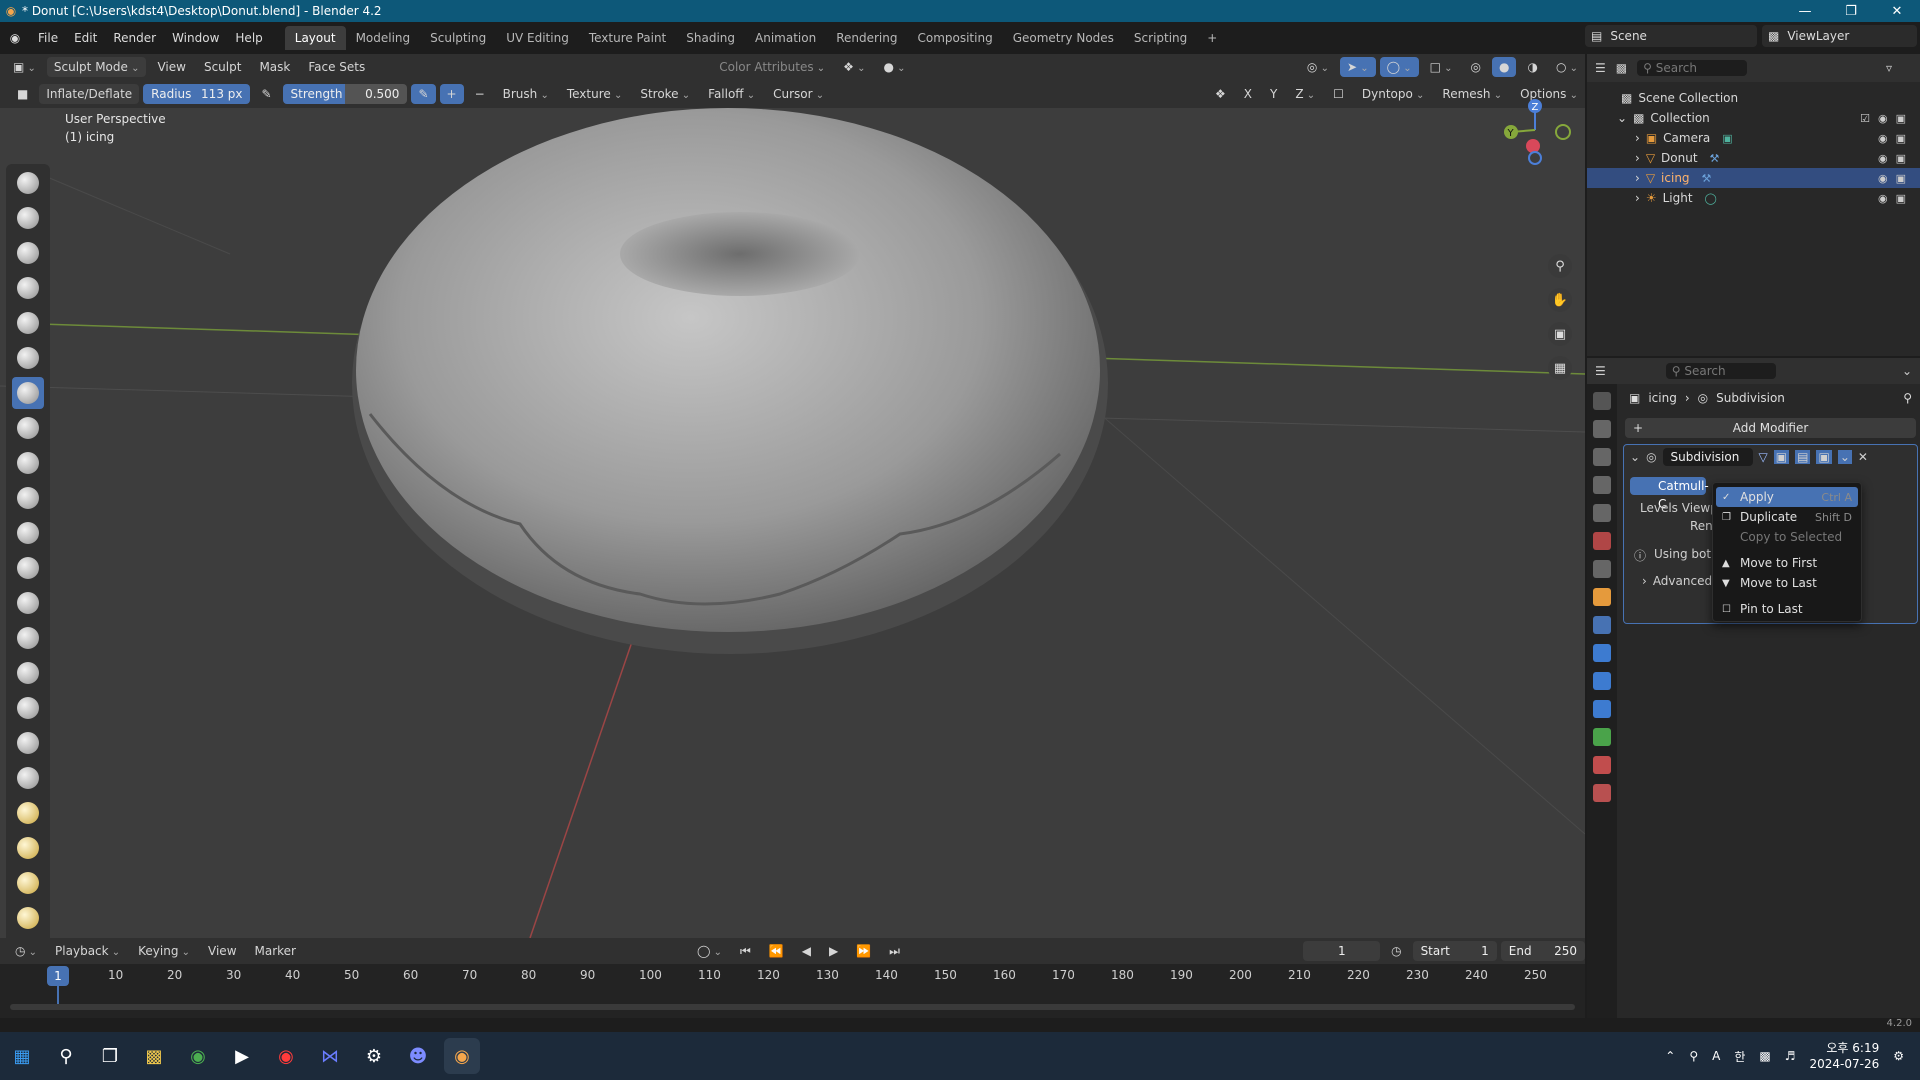 The width and height of the screenshot is (1920, 1080). What do you see at coordinates (1504, 67) in the screenshot?
I see `solid-shading-icon: ●` at bounding box center [1504, 67].